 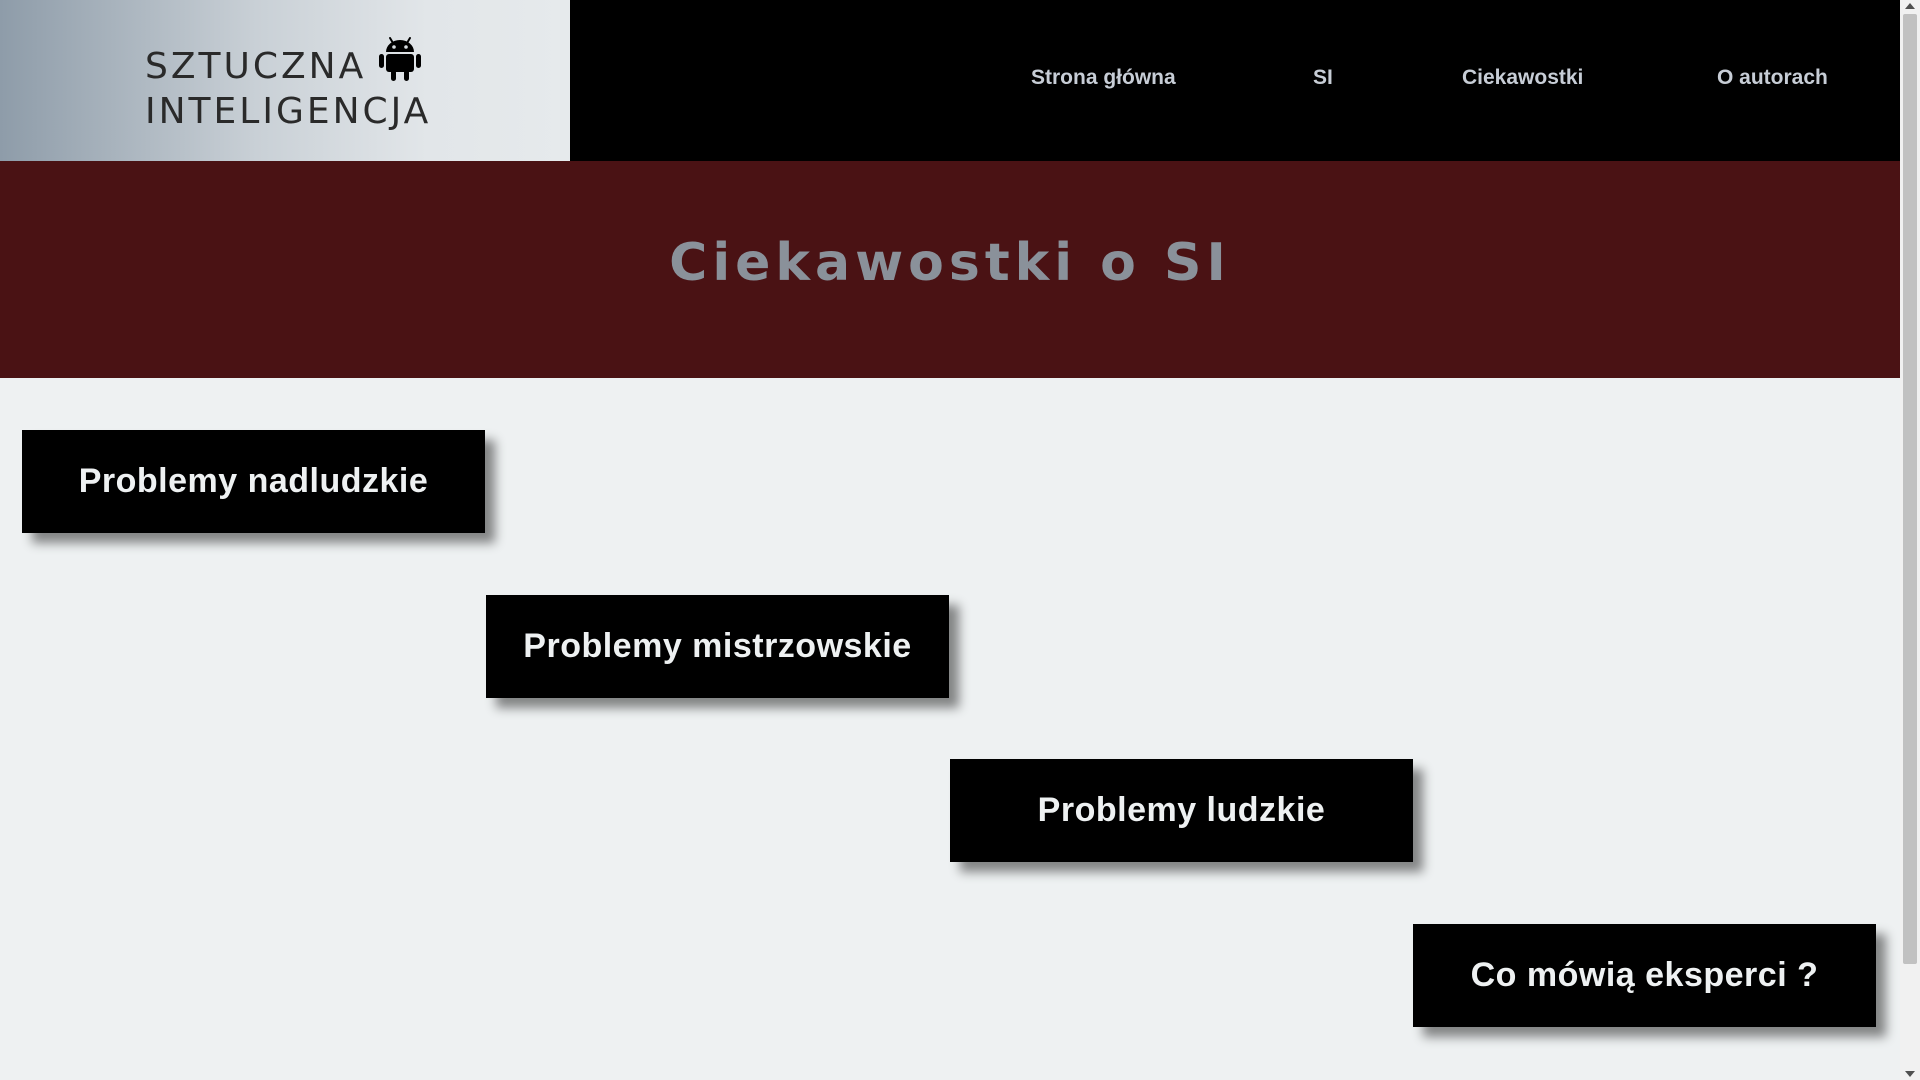 I want to click on card-problemy-nadludzkie: Problemy nadludzkie, so click(x=253, y=481).